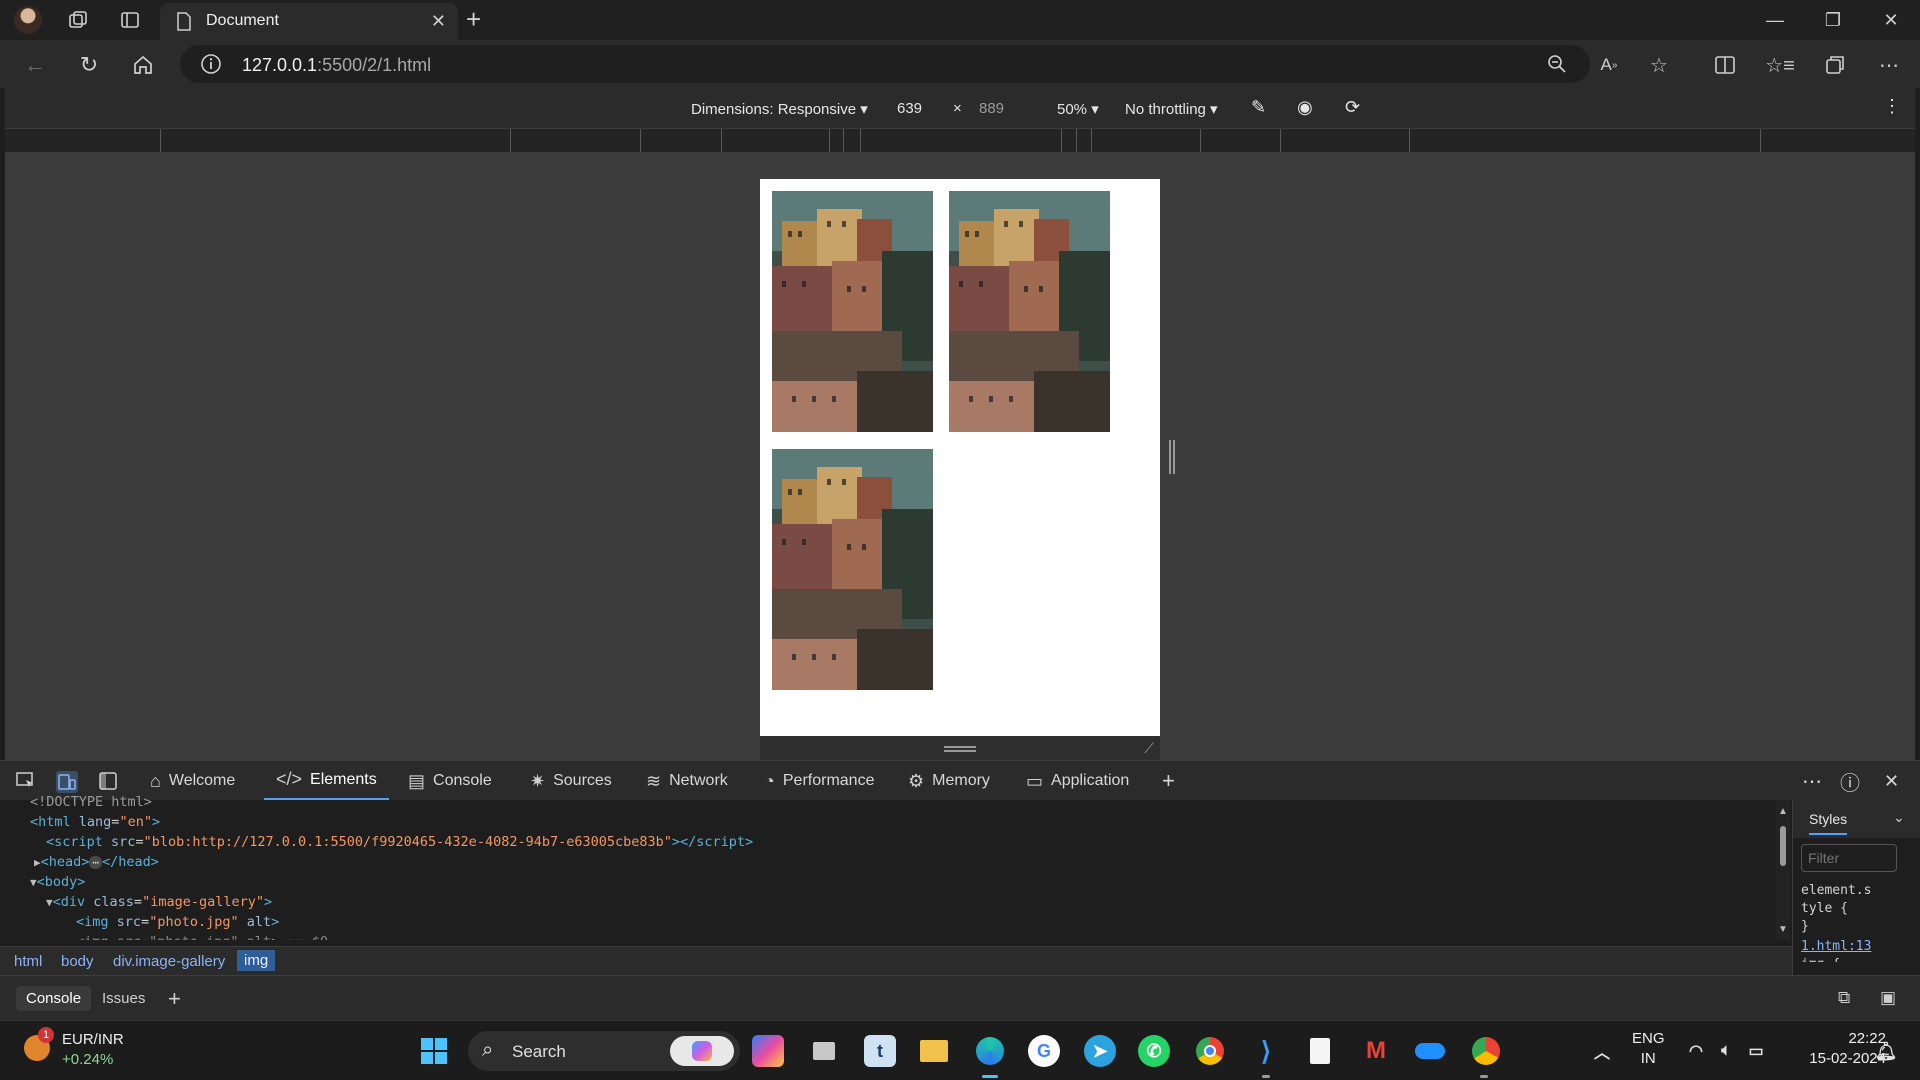 The width and height of the screenshot is (1920, 1080). Describe the element at coordinates (991, 108) in the screenshot. I see `height-input: 889` at that location.